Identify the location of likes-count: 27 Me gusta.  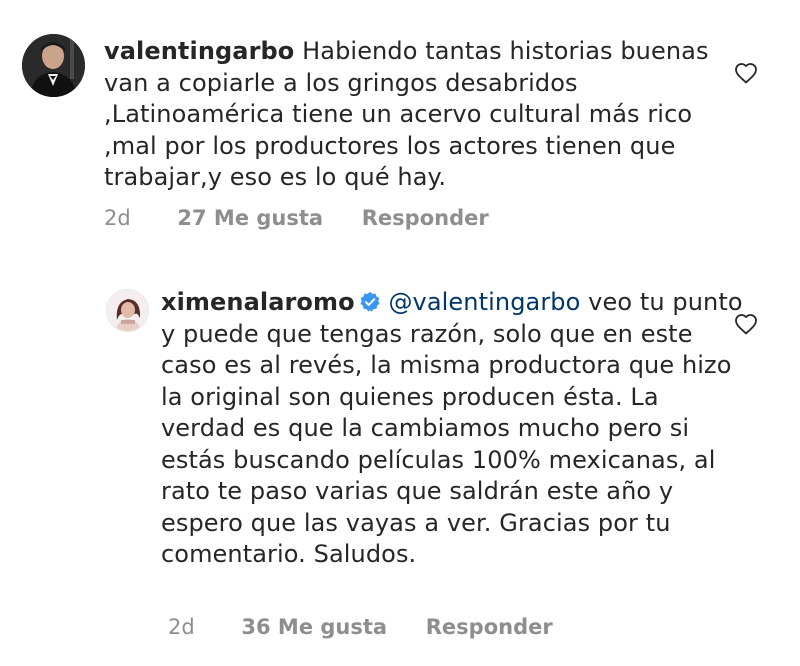
(250, 218).